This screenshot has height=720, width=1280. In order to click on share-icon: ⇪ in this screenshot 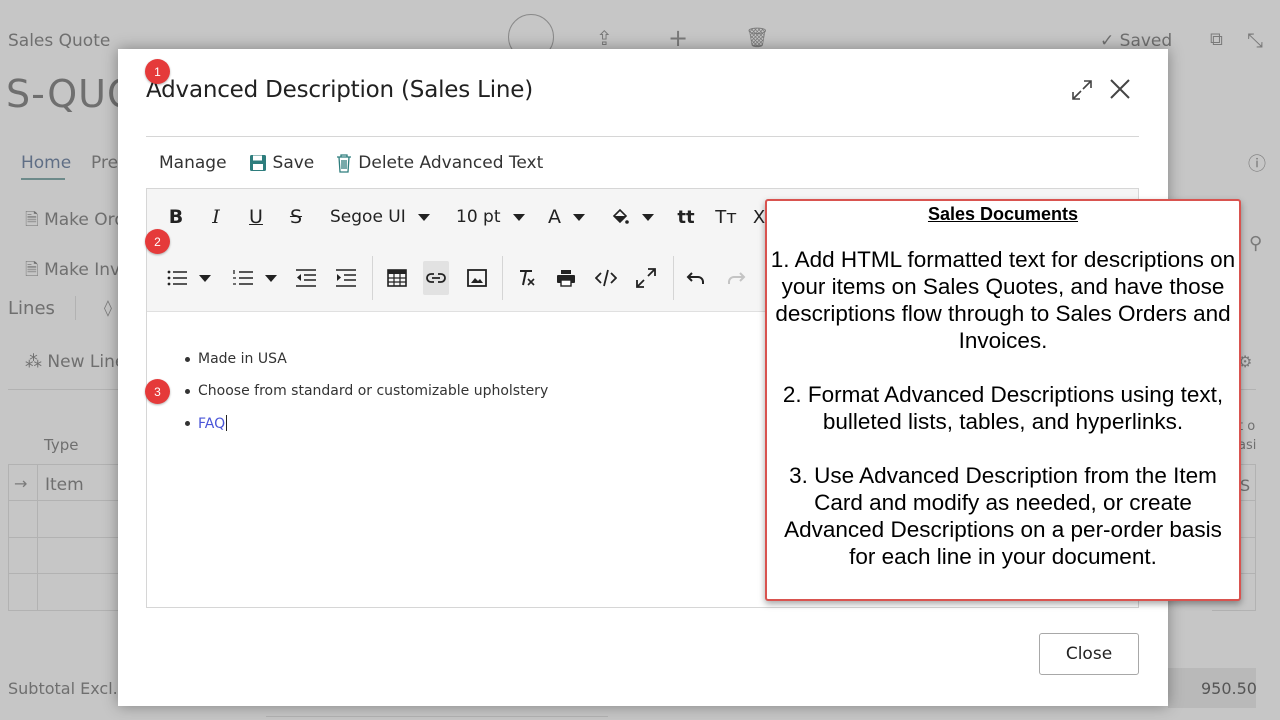, I will do `click(604, 38)`.